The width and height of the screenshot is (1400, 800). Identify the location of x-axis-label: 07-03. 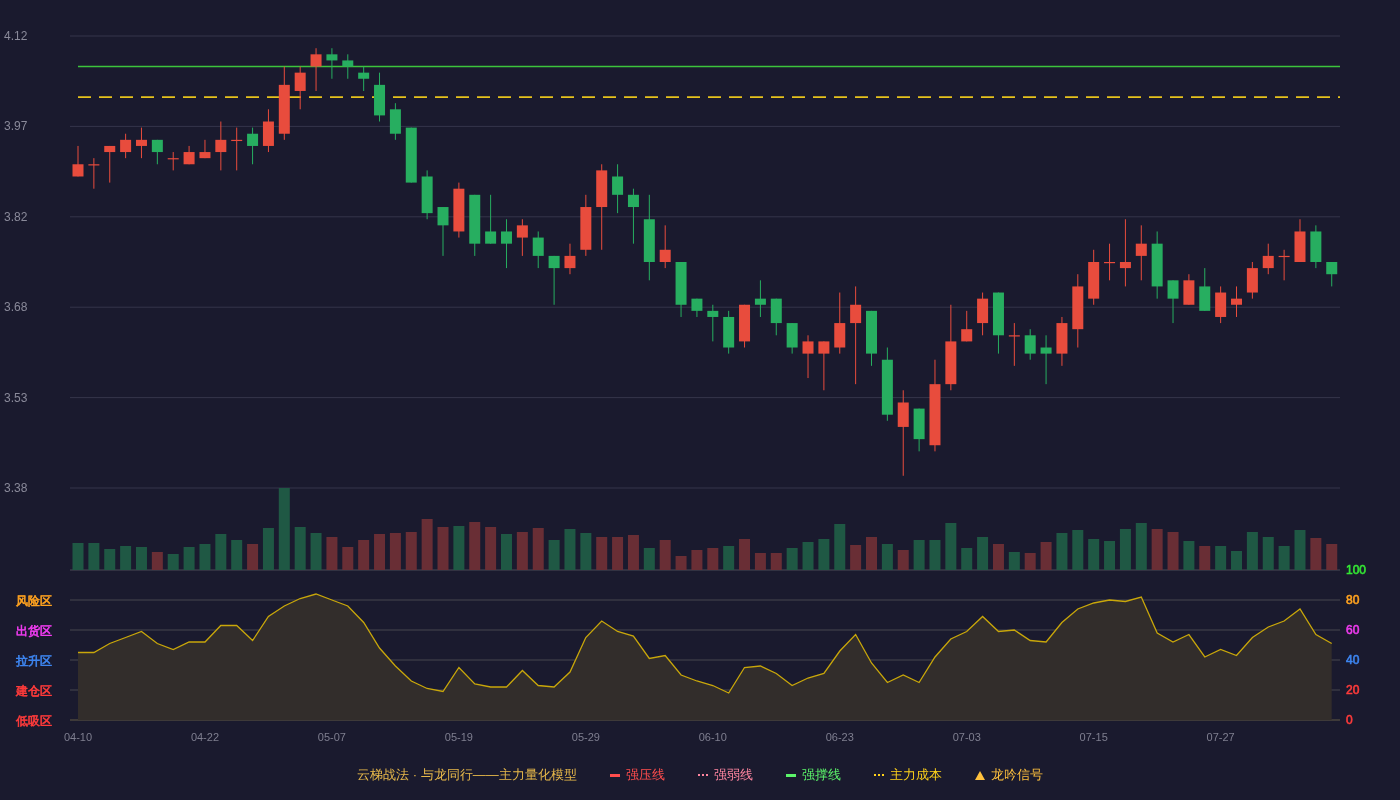
(966, 737).